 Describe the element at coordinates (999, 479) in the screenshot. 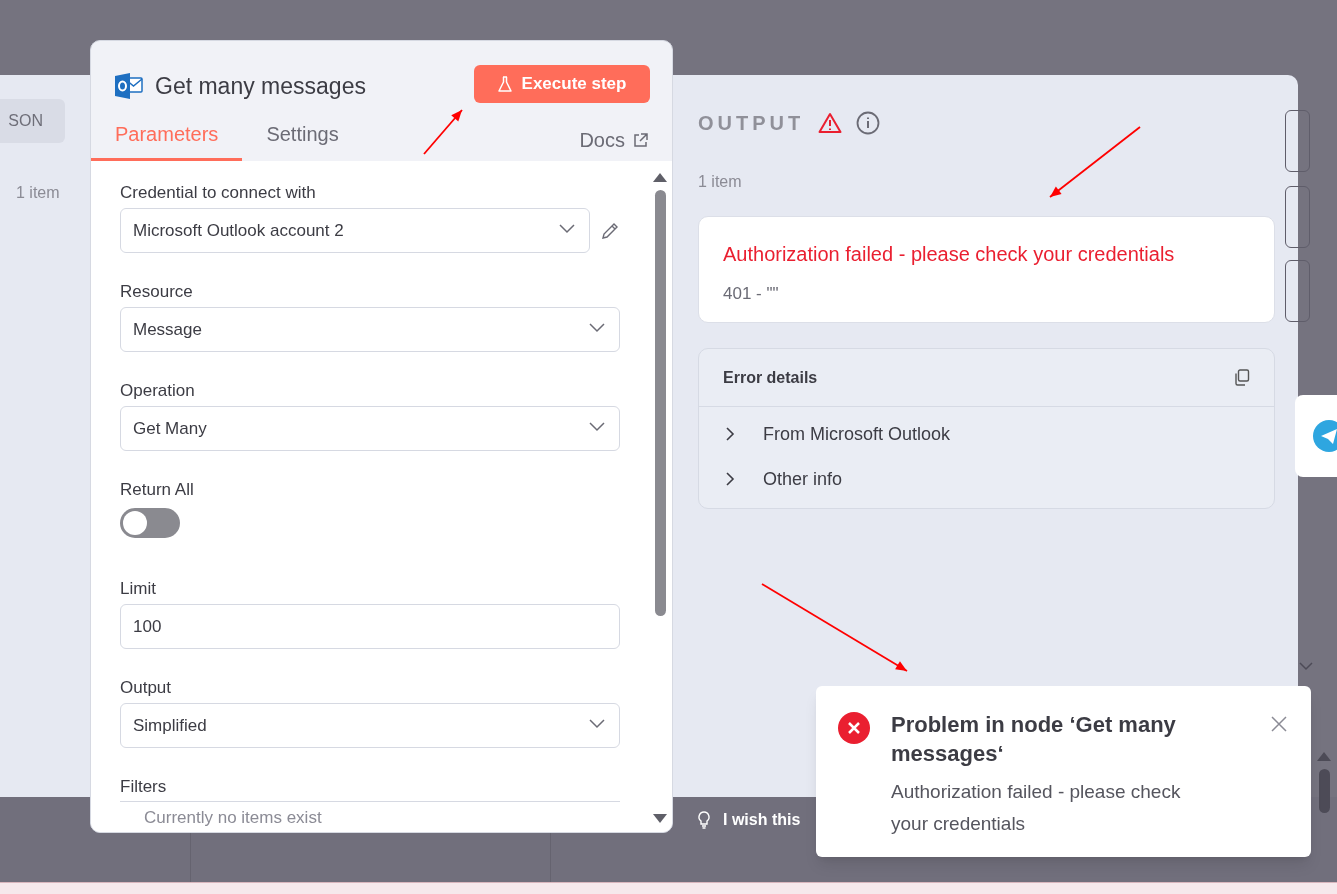

I see `details-section: Other info` at that location.